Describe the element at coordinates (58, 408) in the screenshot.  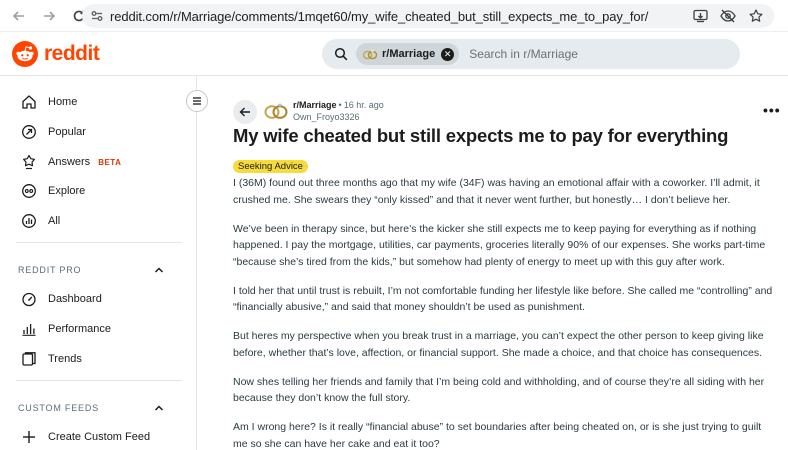
I see `custom-feeds-heading: CUSTOM FEEDS` at that location.